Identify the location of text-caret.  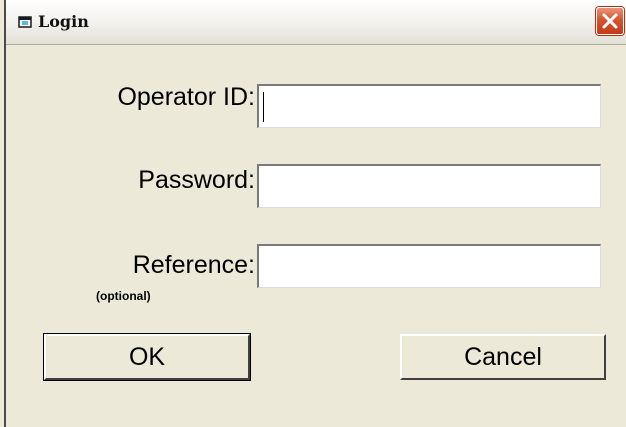
(263, 107).